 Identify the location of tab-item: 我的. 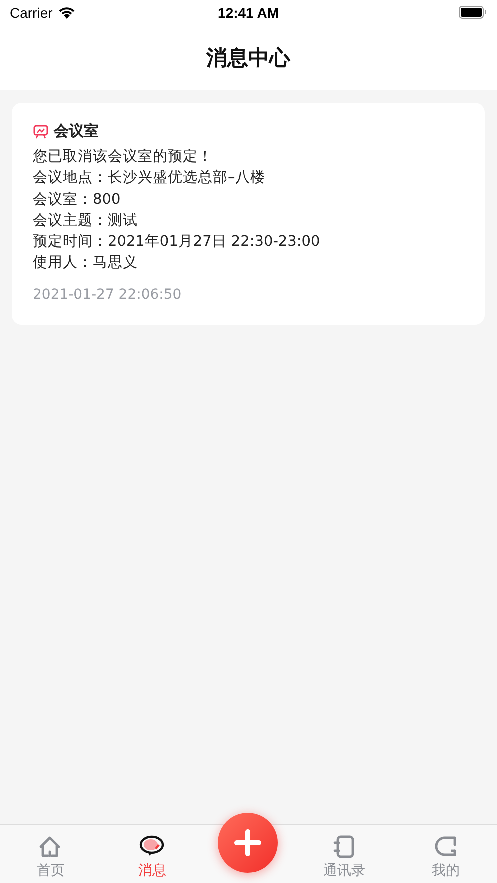
(446, 854).